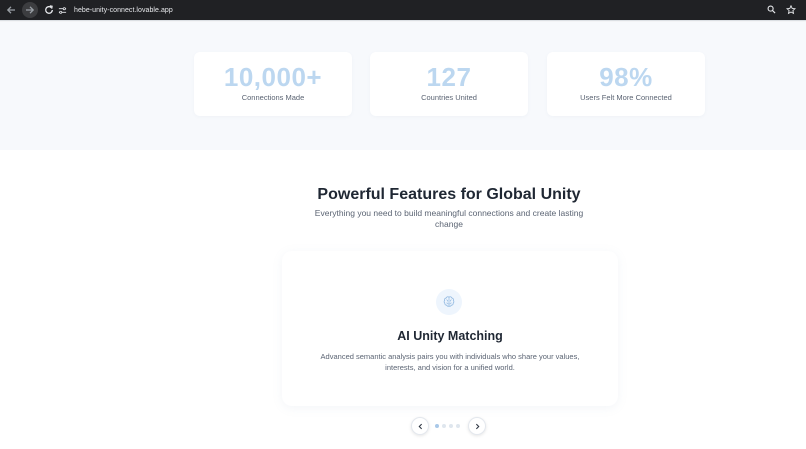  What do you see at coordinates (449, 194) in the screenshot?
I see `features-title: Powerful Features for Global Unity` at bounding box center [449, 194].